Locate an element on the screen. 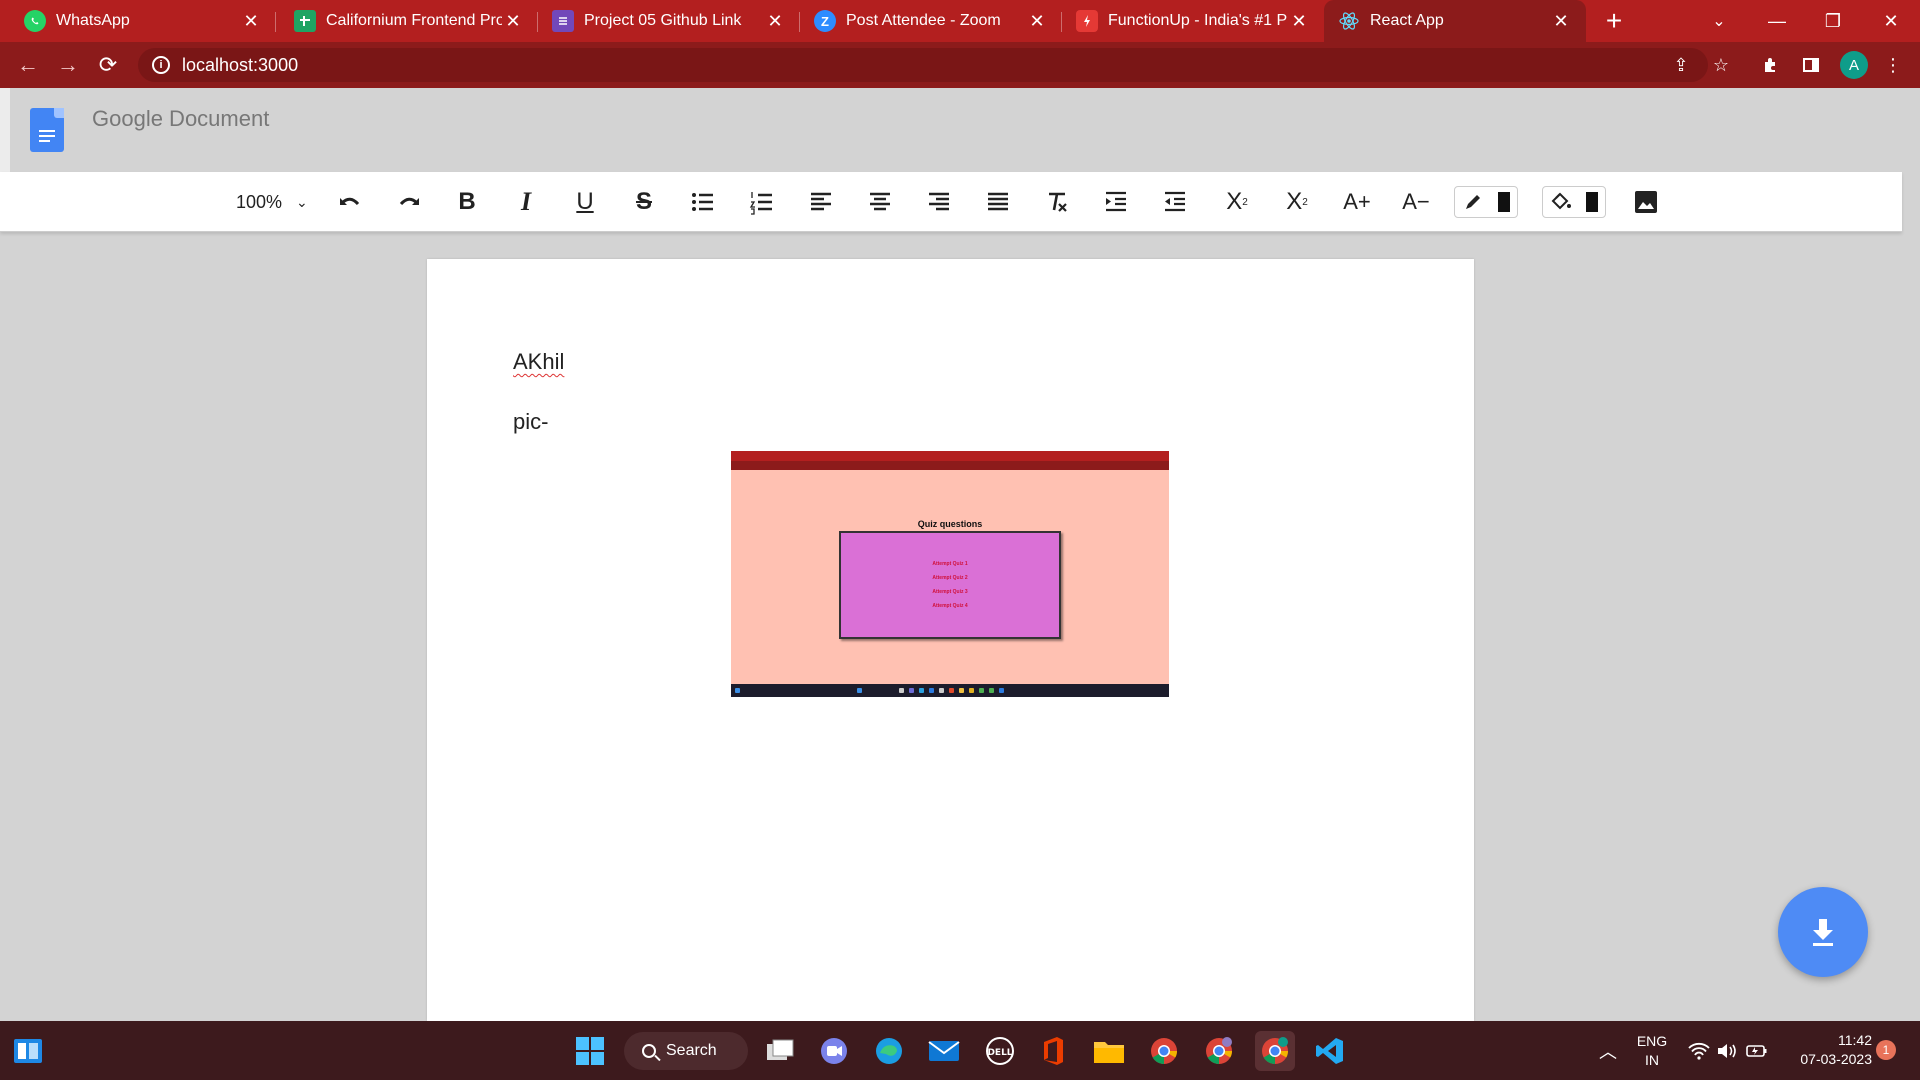 This screenshot has height=1080, width=1920. underline-icon: U is located at coordinates (585, 202).